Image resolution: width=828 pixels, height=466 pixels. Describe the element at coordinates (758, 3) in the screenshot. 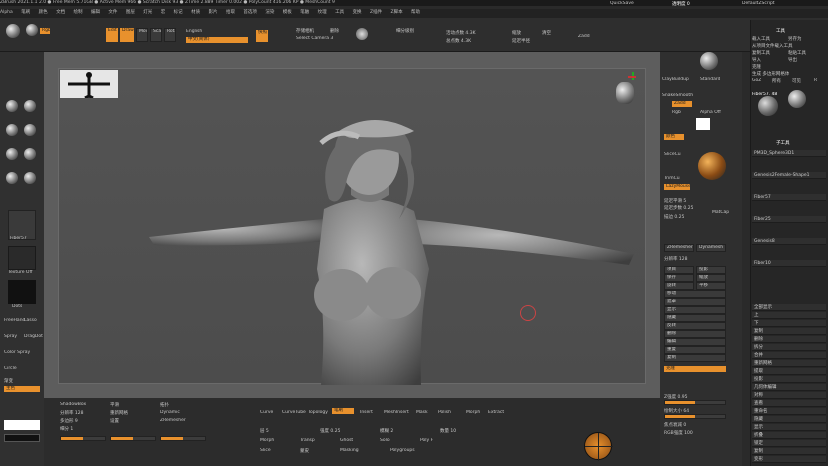

I see `script-label: DefaultZScript` at that location.